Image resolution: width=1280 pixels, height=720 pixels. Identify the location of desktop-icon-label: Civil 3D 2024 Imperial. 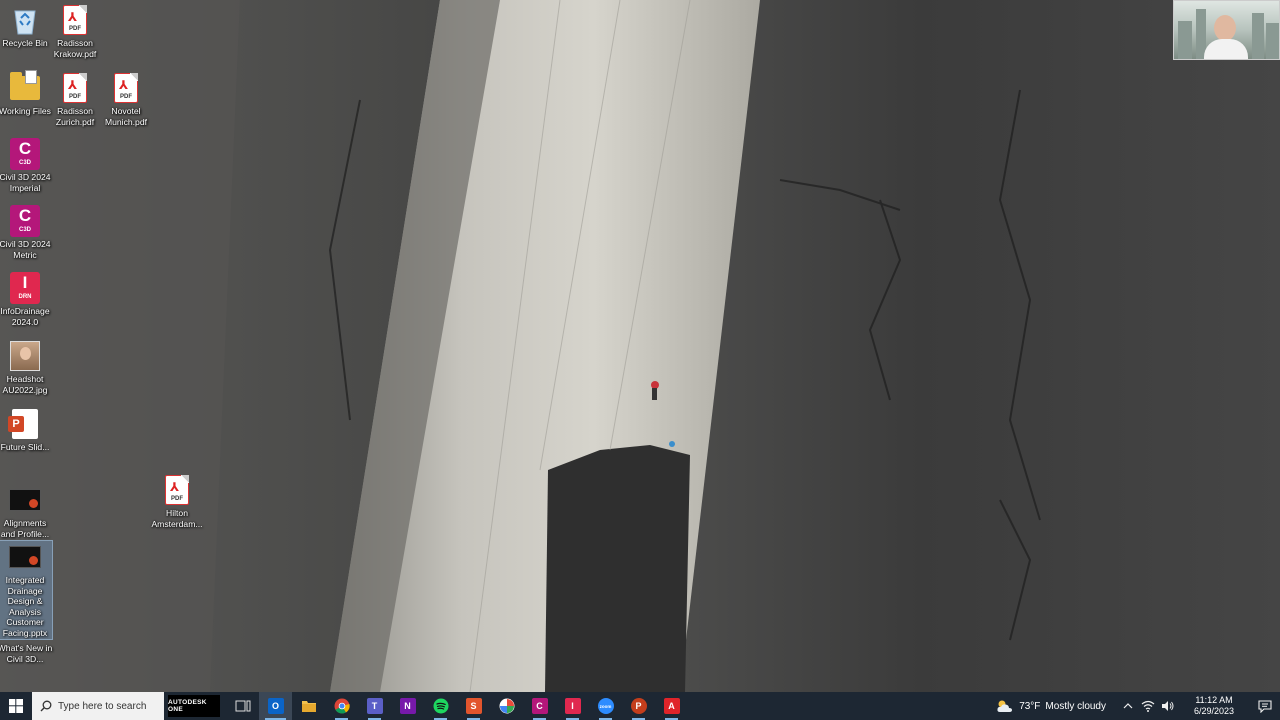
(25, 182).